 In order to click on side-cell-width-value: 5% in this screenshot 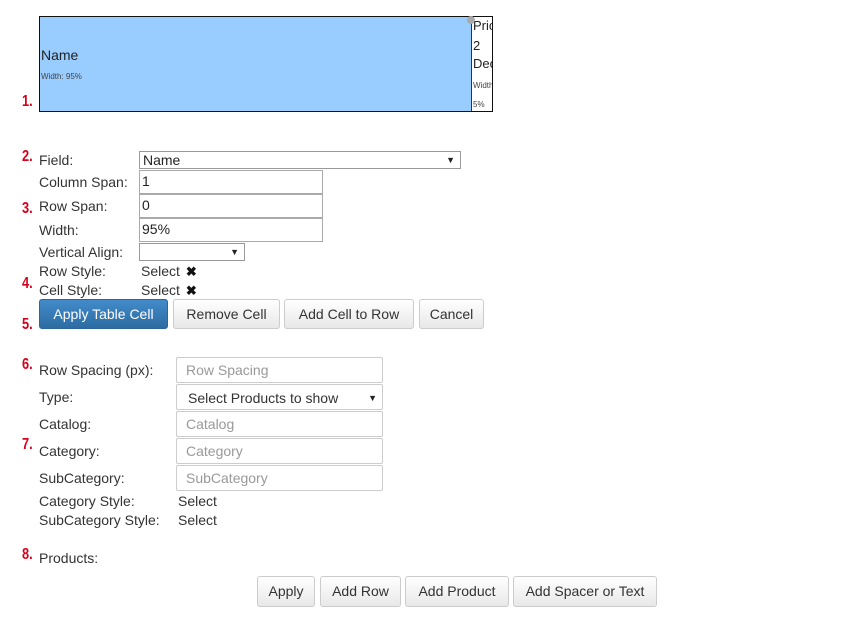, I will do `click(479, 104)`.